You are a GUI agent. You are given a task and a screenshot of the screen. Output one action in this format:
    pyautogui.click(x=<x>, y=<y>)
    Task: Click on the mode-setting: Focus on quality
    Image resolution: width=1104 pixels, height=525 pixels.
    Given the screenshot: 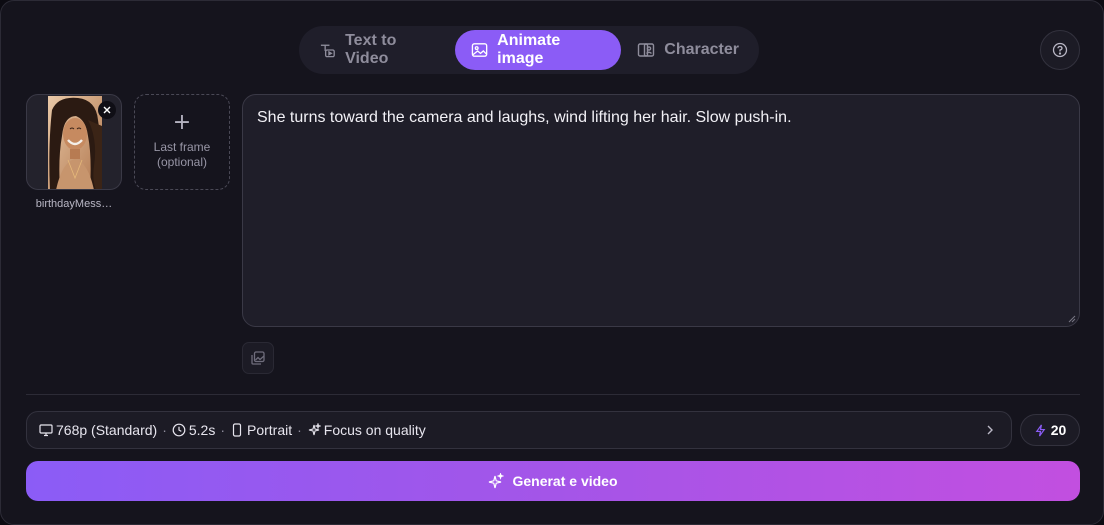 What is the action you would take?
    pyautogui.click(x=366, y=430)
    